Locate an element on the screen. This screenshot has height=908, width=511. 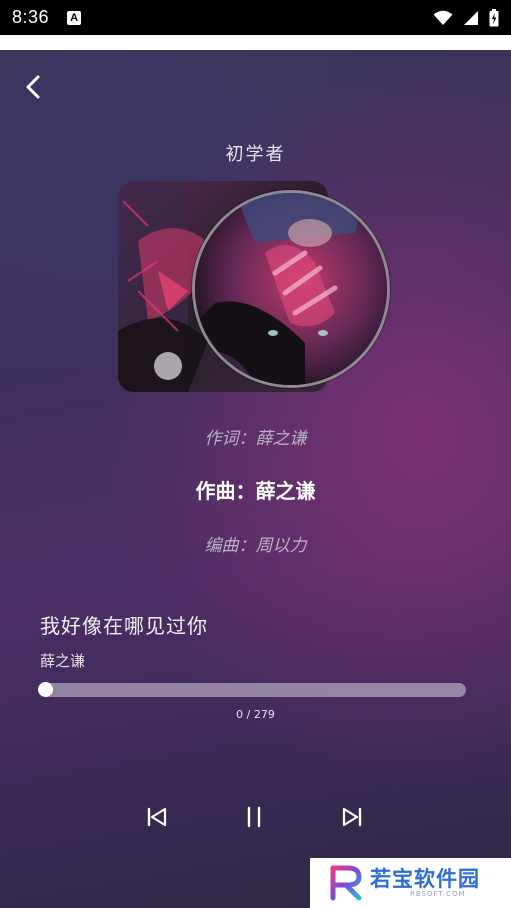
watermark-name: 若宝软件园 is located at coordinates (425, 879).